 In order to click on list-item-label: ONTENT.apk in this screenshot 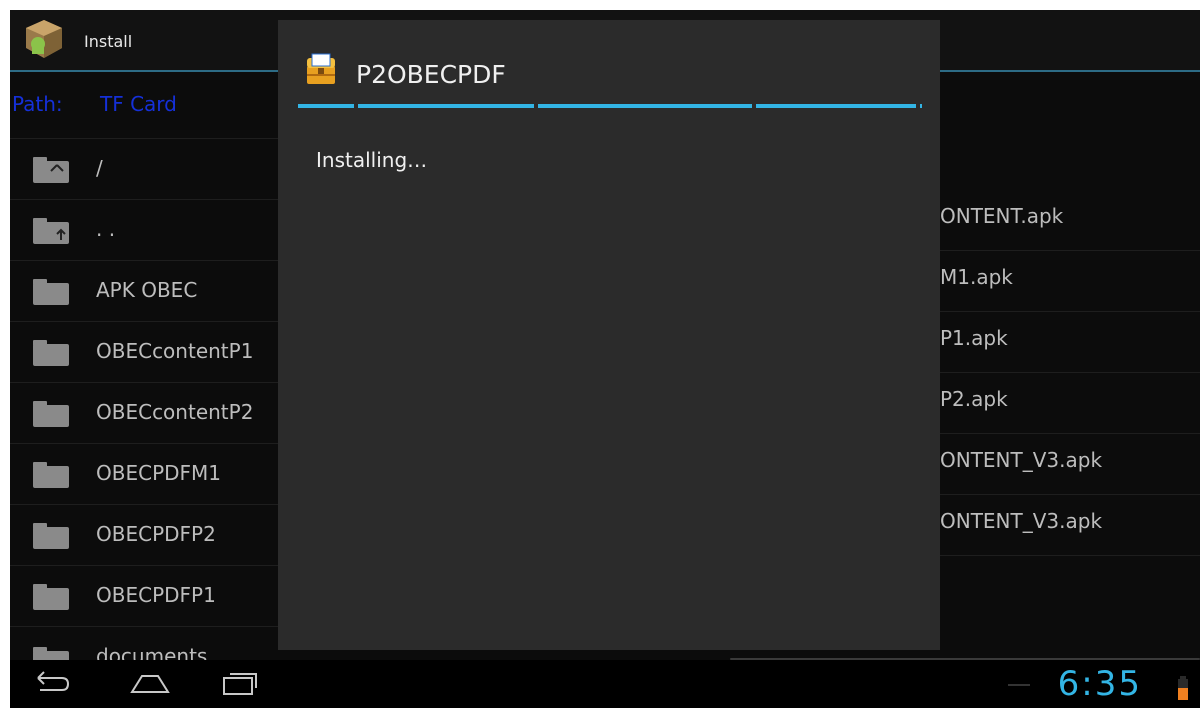, I will do `click(1002, 216)`.